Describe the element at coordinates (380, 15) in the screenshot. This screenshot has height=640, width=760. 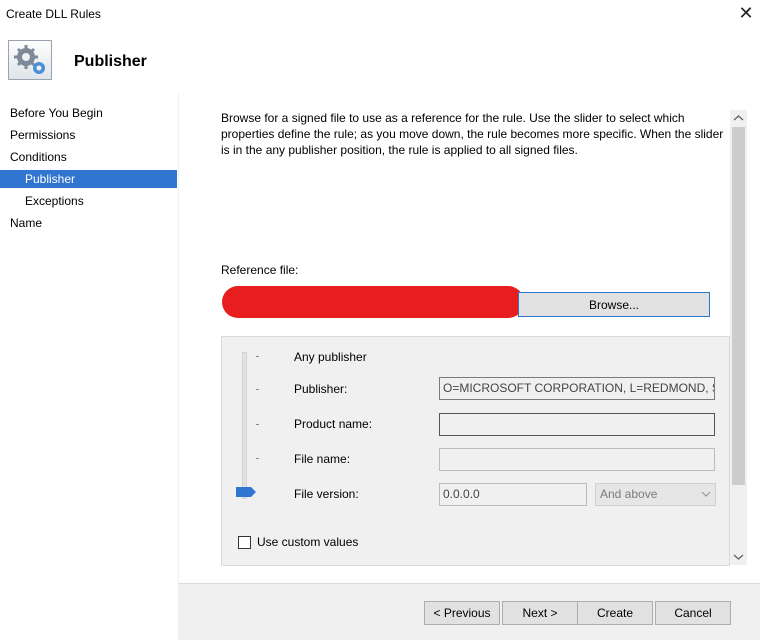
I see `title-bar` at that location.